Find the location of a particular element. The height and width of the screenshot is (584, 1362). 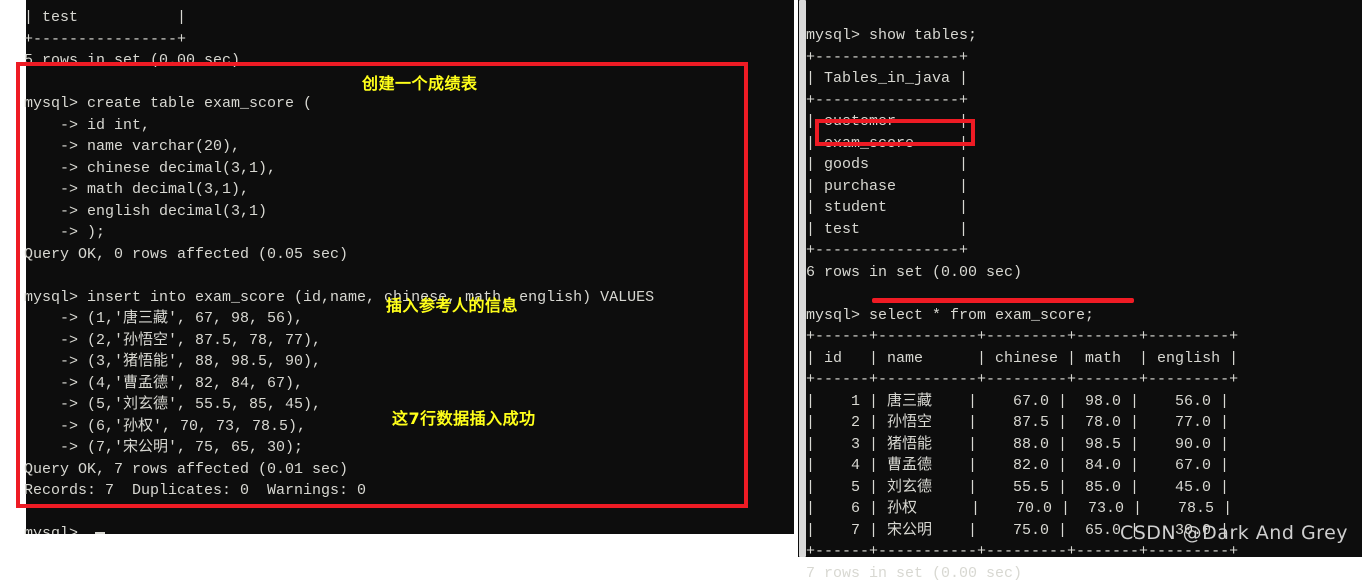

annotation-insert-success: 这7行数据插入成功 is located at coordinates (464, 418).